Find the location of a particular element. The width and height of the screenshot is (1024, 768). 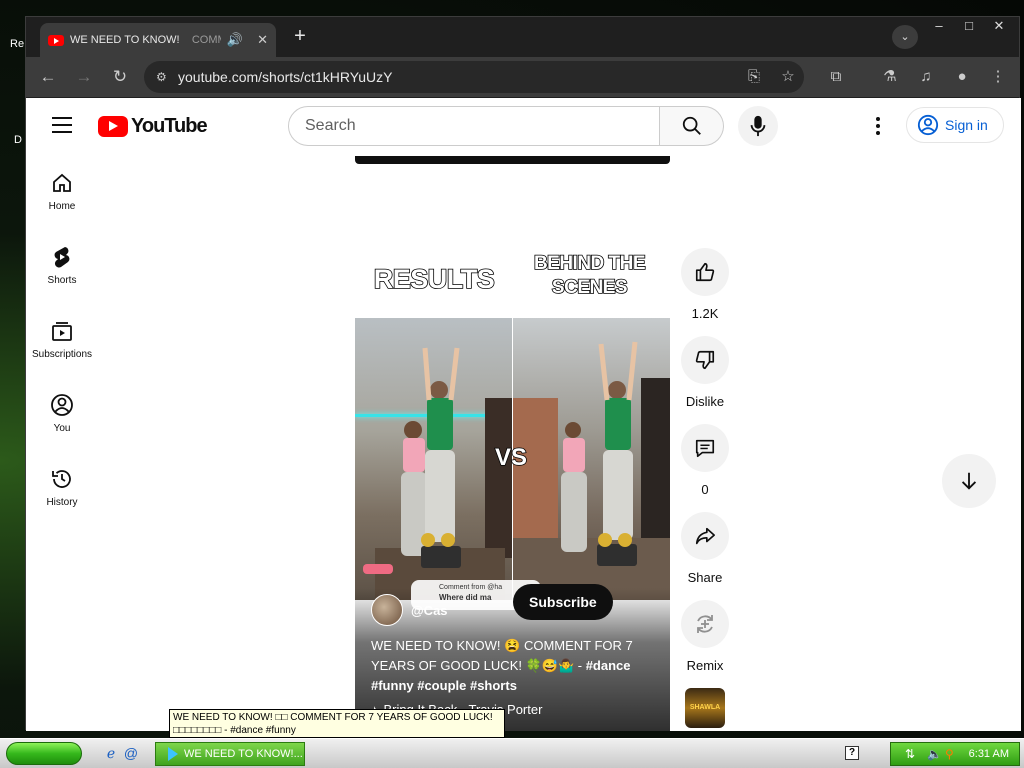

like-action: 1.2K is located at coordinates (705, 292).